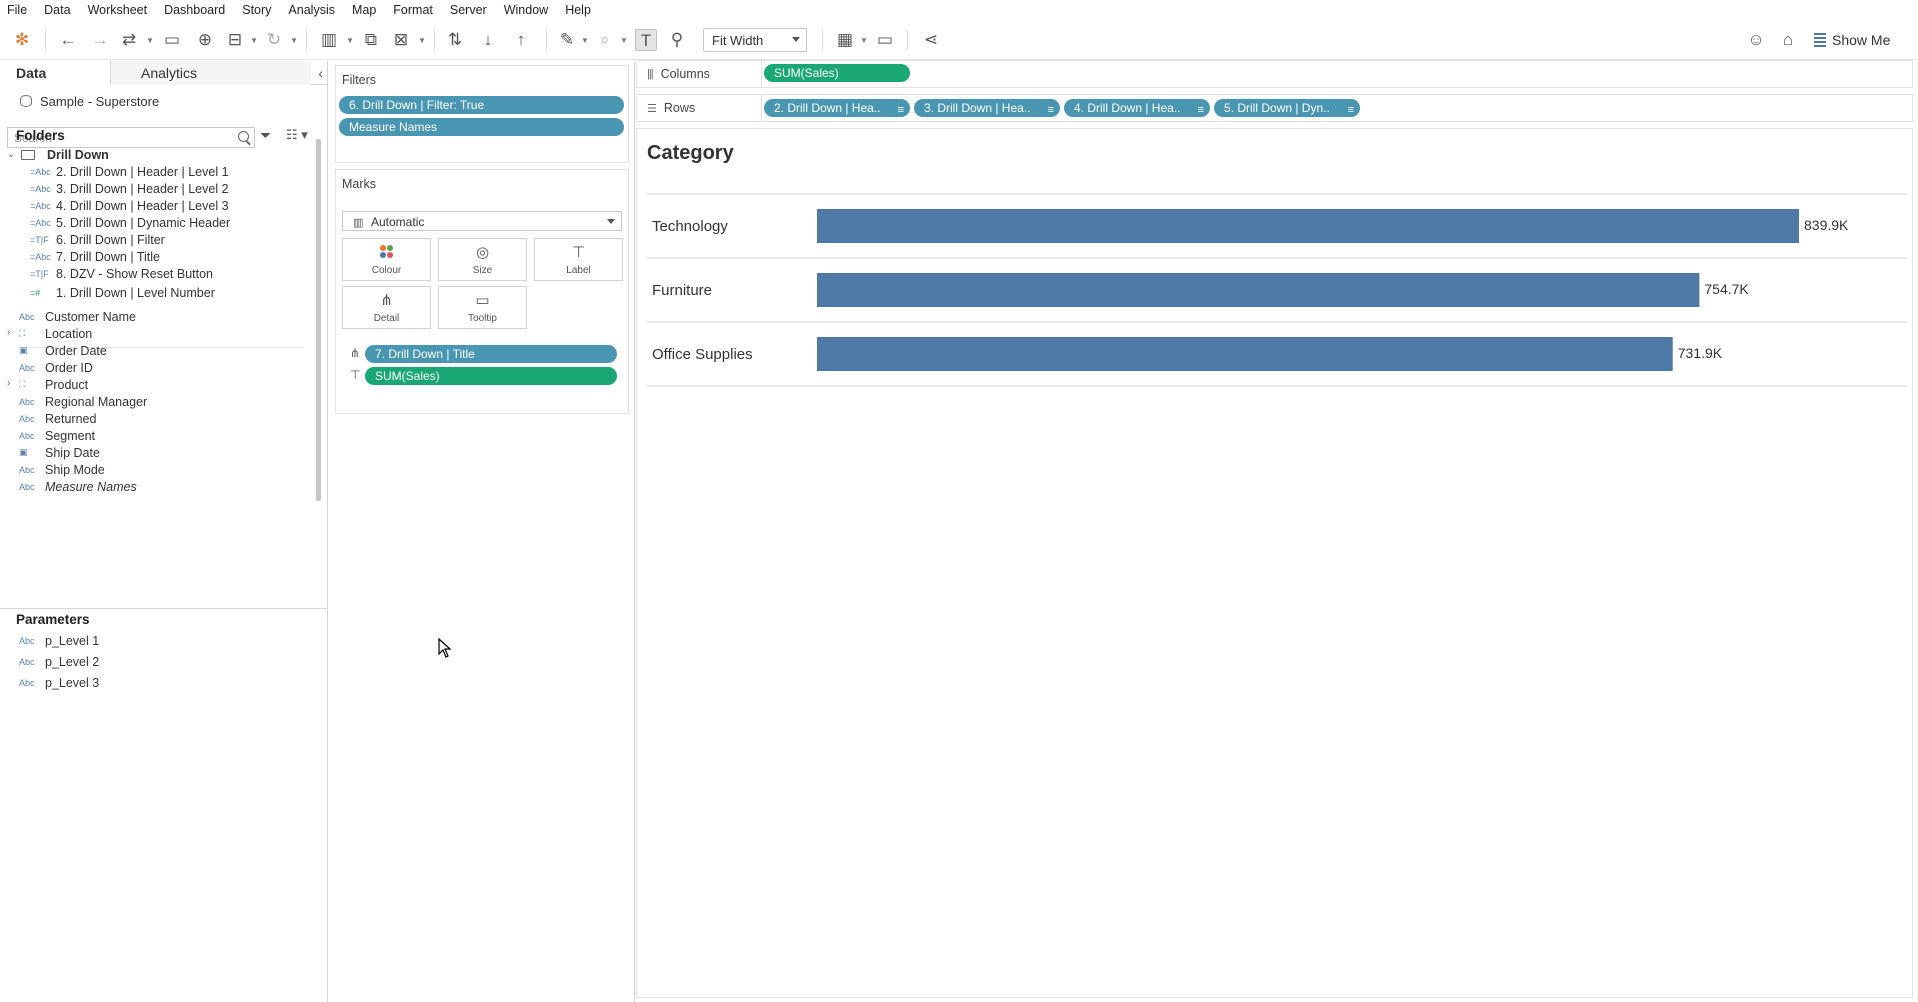 This screenshot has height=1002, width=1918. What do you see at coordinates (482, 307) in the screenshot?
I see `tooltip-button: ▭ Tooltip` at bounding box center [482, 307].